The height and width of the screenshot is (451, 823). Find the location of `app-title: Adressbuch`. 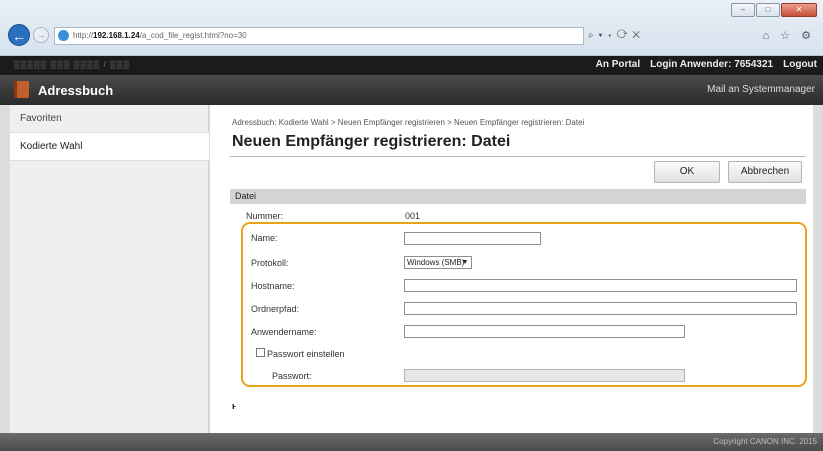

app-title: Adressbuch is located at coordinates (76, 90).